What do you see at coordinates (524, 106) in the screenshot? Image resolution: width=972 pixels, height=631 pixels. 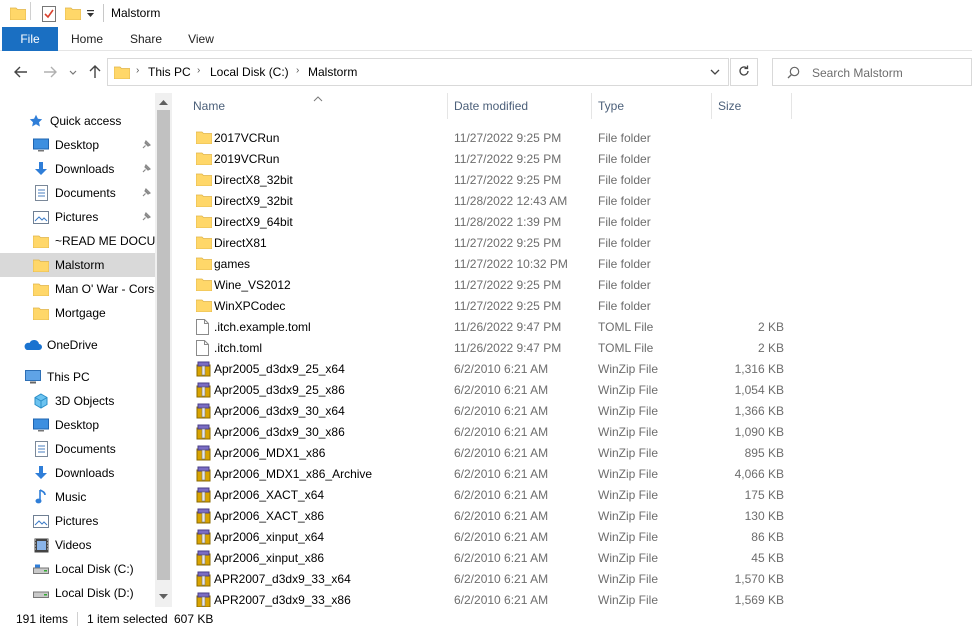 I see `column-header-date: Date modified` at bounding box center [524, 106].